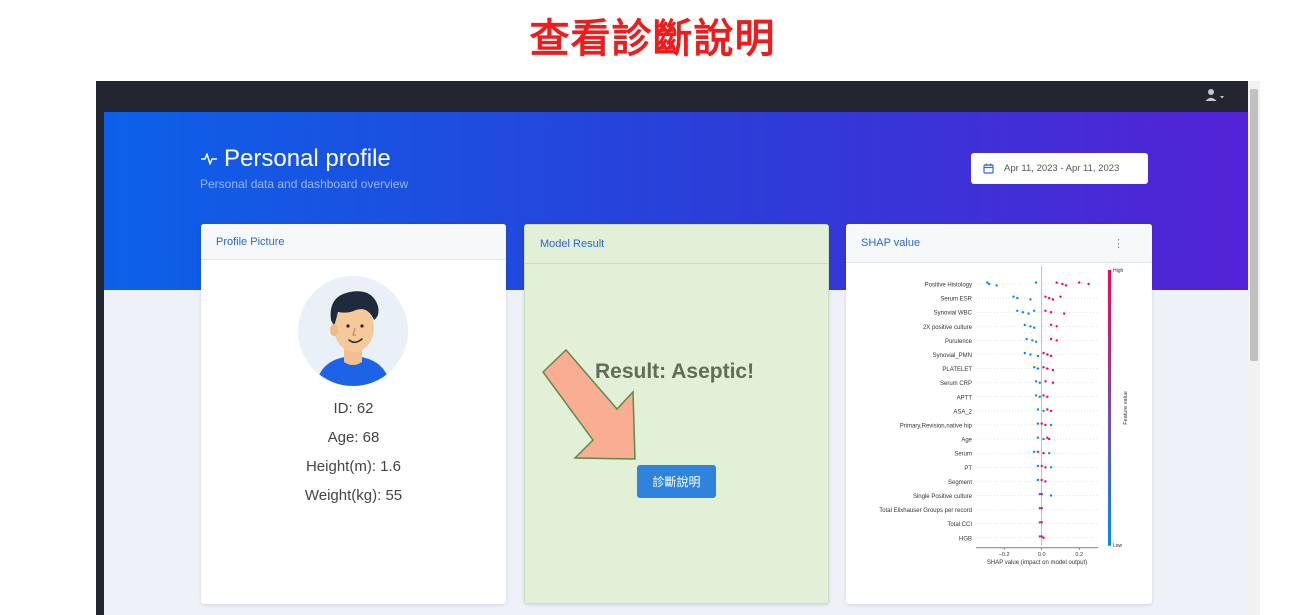  What do you see at coordinates (925, 511) in the screenshot?
I see `feature-label: Total Elixhauser Groups per record` at bounding box center [925, 511].